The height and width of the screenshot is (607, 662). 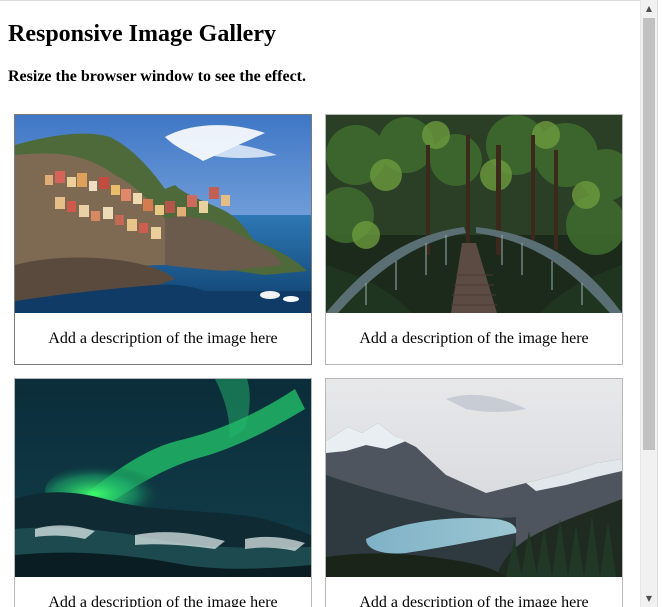 I want to click on page-title: Responsive Image Gallery, so click(x=142, y=34).